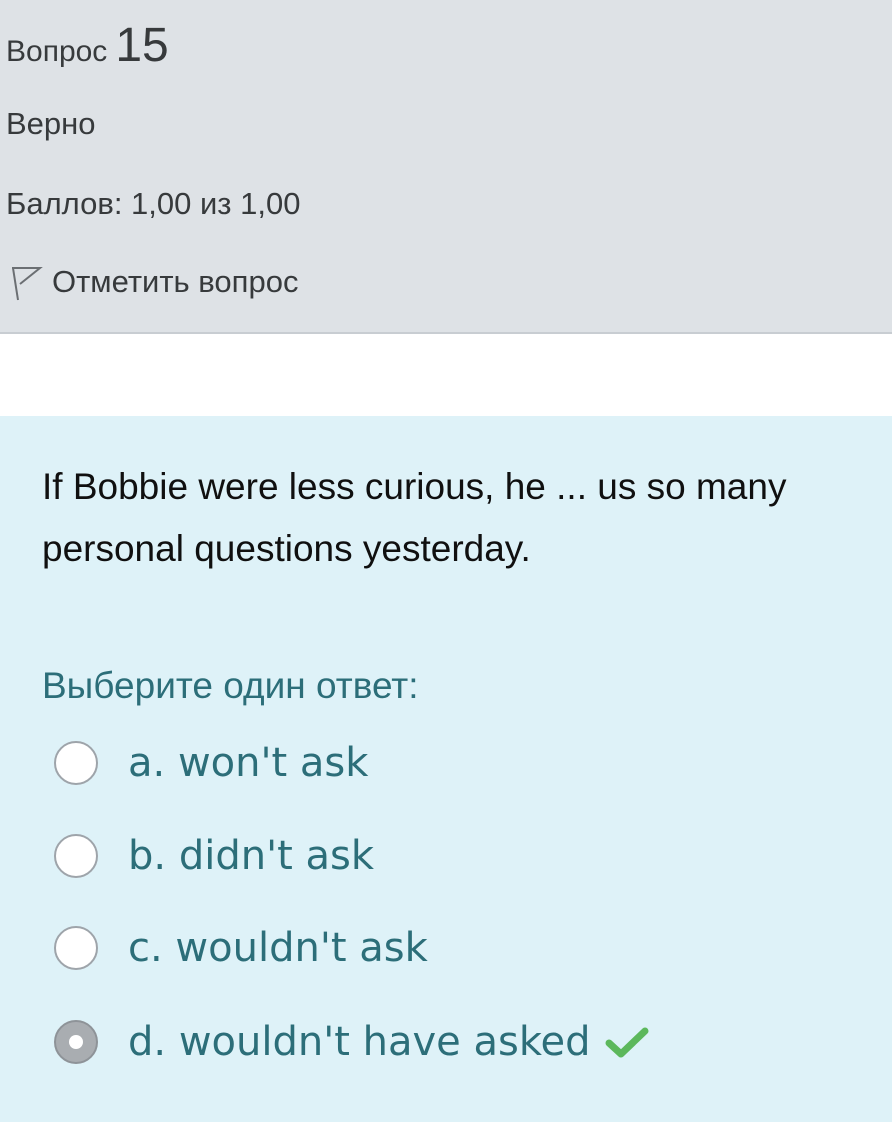 This screenshot has height=1122, width=892. I want to click on answer-label-a: a. won't ask, so click(248, 763).